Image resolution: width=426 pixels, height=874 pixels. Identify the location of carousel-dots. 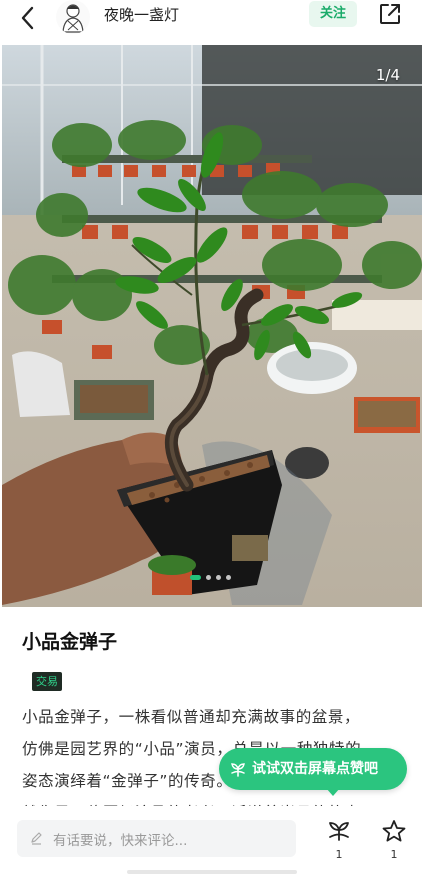
(210, 577).